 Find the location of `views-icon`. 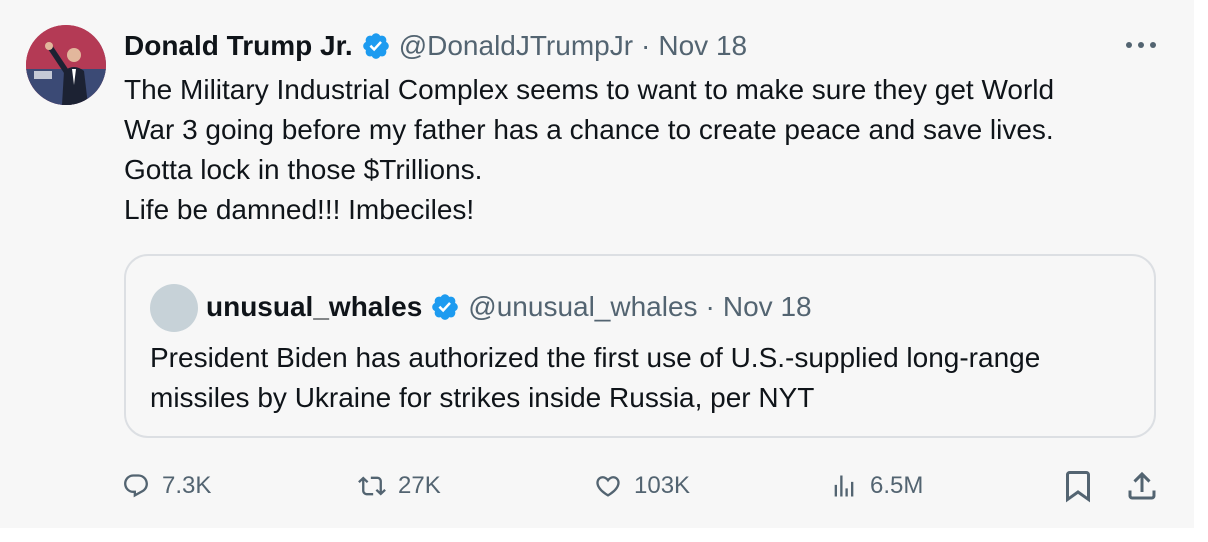

views-icon is located at coordinates (844, 486).